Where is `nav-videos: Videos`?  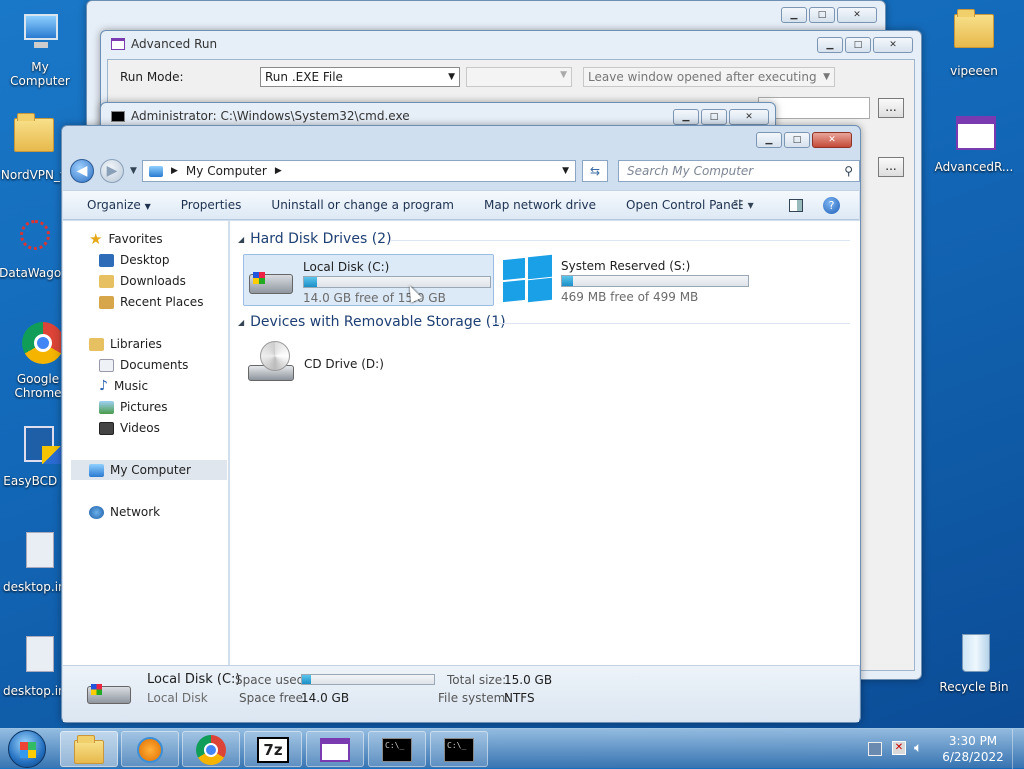
nav-videos: Videos is located at coordinates (129, 428).